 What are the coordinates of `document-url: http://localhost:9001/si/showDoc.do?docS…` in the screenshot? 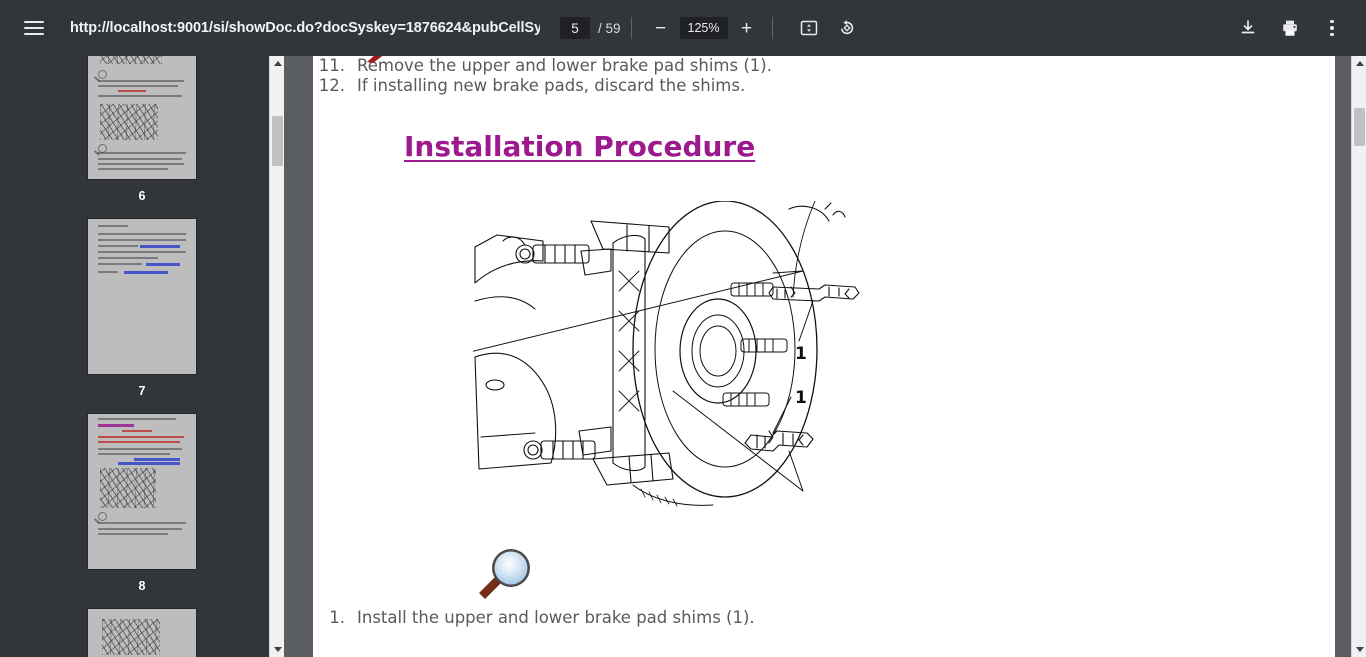 It's located at (305, 28).